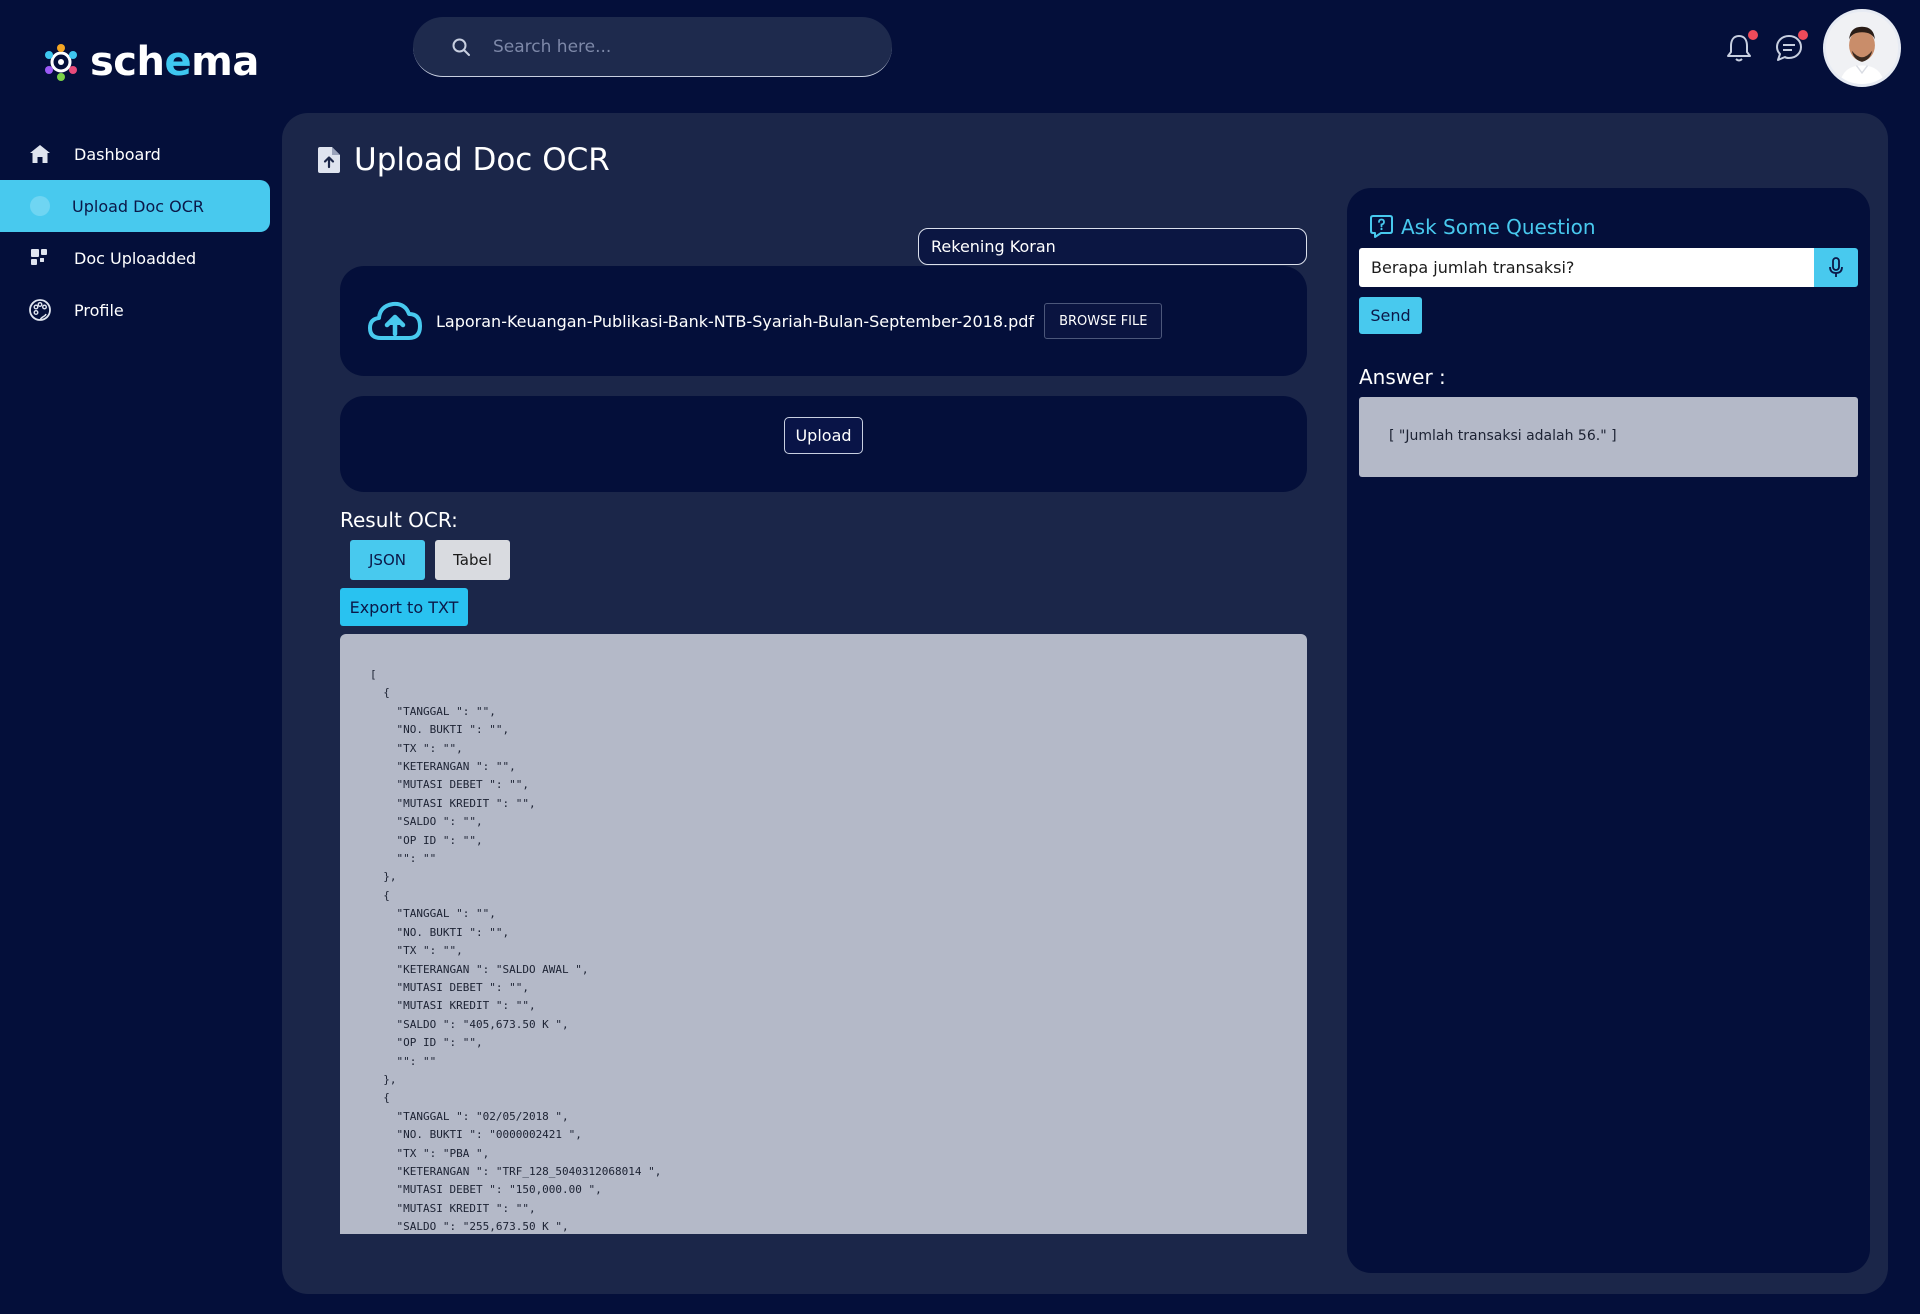 Image resolution: width=1920 pixels, height=1314 pixels. Describe the element at coordinates (482, 160) in the screenshot. I see `page-heading: Upload Doc OCR` at that location.